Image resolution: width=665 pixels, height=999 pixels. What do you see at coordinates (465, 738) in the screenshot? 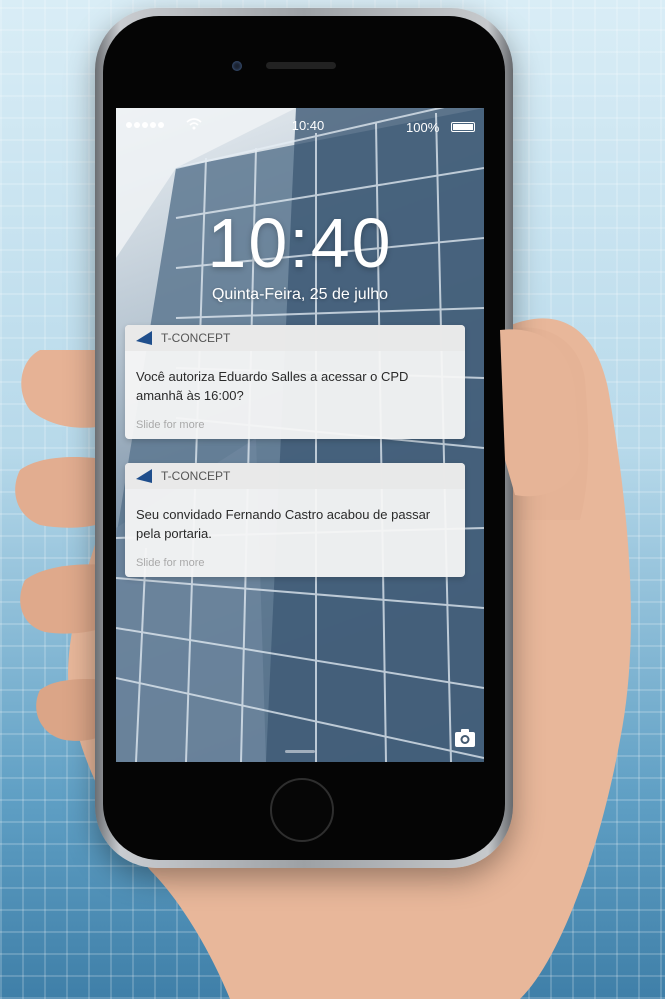
I see `camera-icon` at bounding box center [465, 738].